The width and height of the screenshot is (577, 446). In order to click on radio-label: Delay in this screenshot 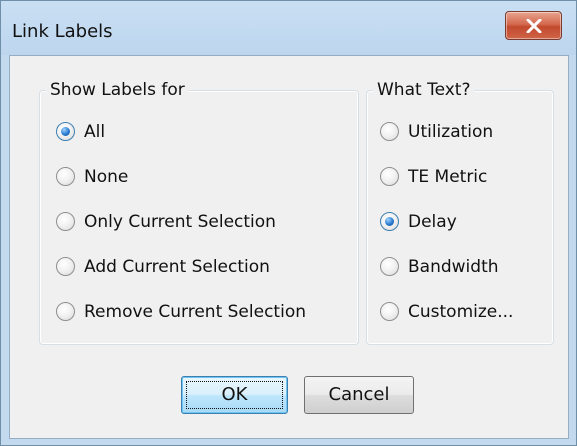, I will do `click(432, 222)`.